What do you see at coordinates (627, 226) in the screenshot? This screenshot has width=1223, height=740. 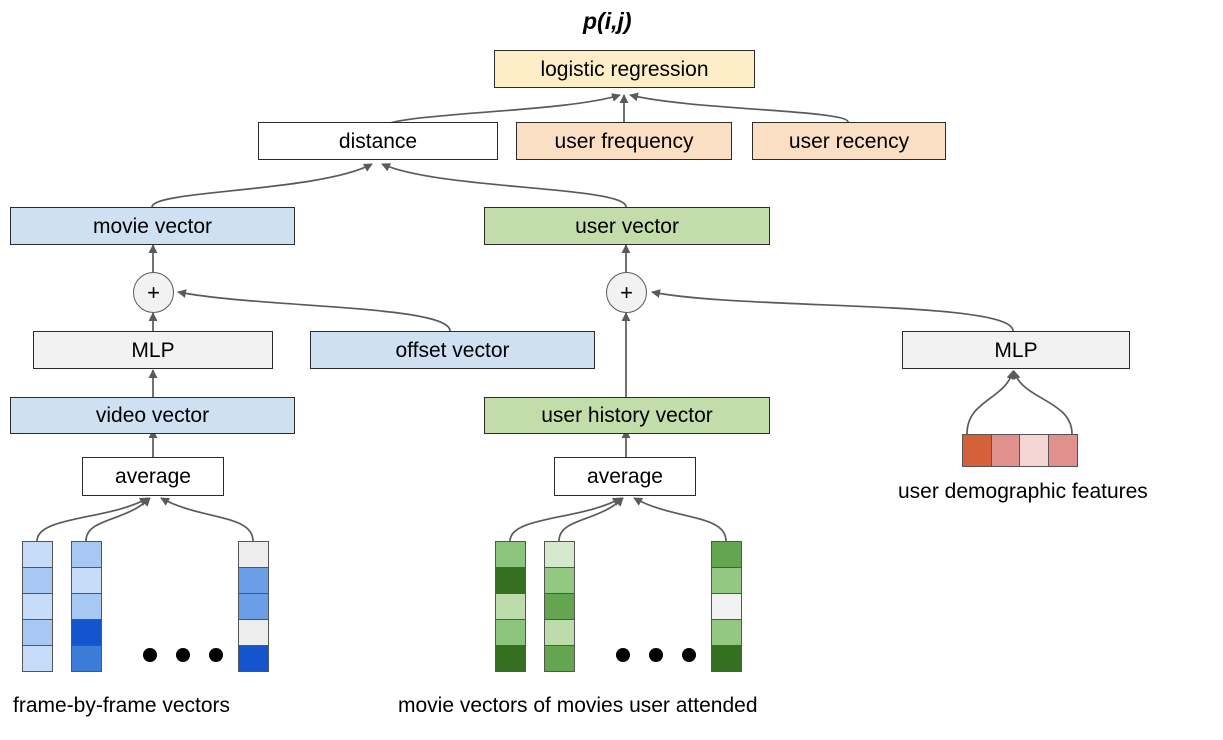 I see `node-user-vector: user vector` at bounding box center [627, 226].